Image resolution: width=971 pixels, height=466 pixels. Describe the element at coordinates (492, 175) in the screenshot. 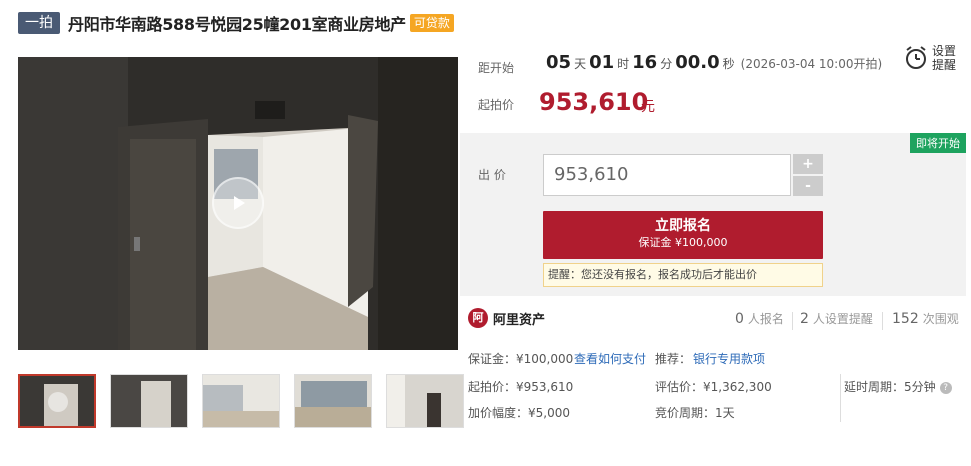

I see `bid-label: 出 价` at that location.